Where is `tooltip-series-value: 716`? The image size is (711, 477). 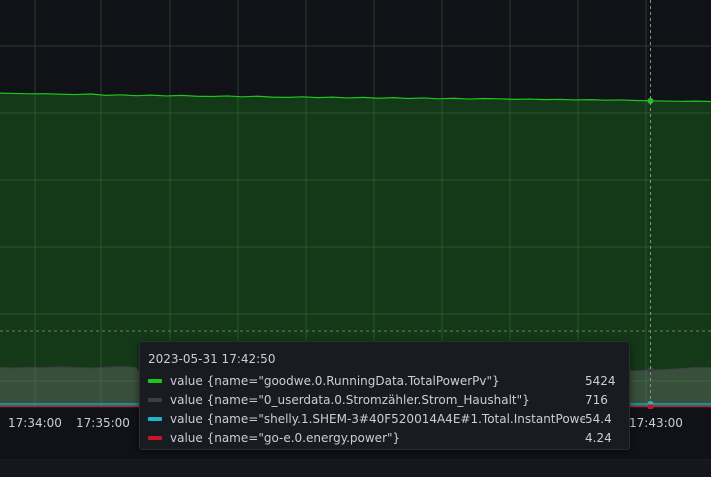 tooltip-series-value: 716 is located at coordinates (596, 399).